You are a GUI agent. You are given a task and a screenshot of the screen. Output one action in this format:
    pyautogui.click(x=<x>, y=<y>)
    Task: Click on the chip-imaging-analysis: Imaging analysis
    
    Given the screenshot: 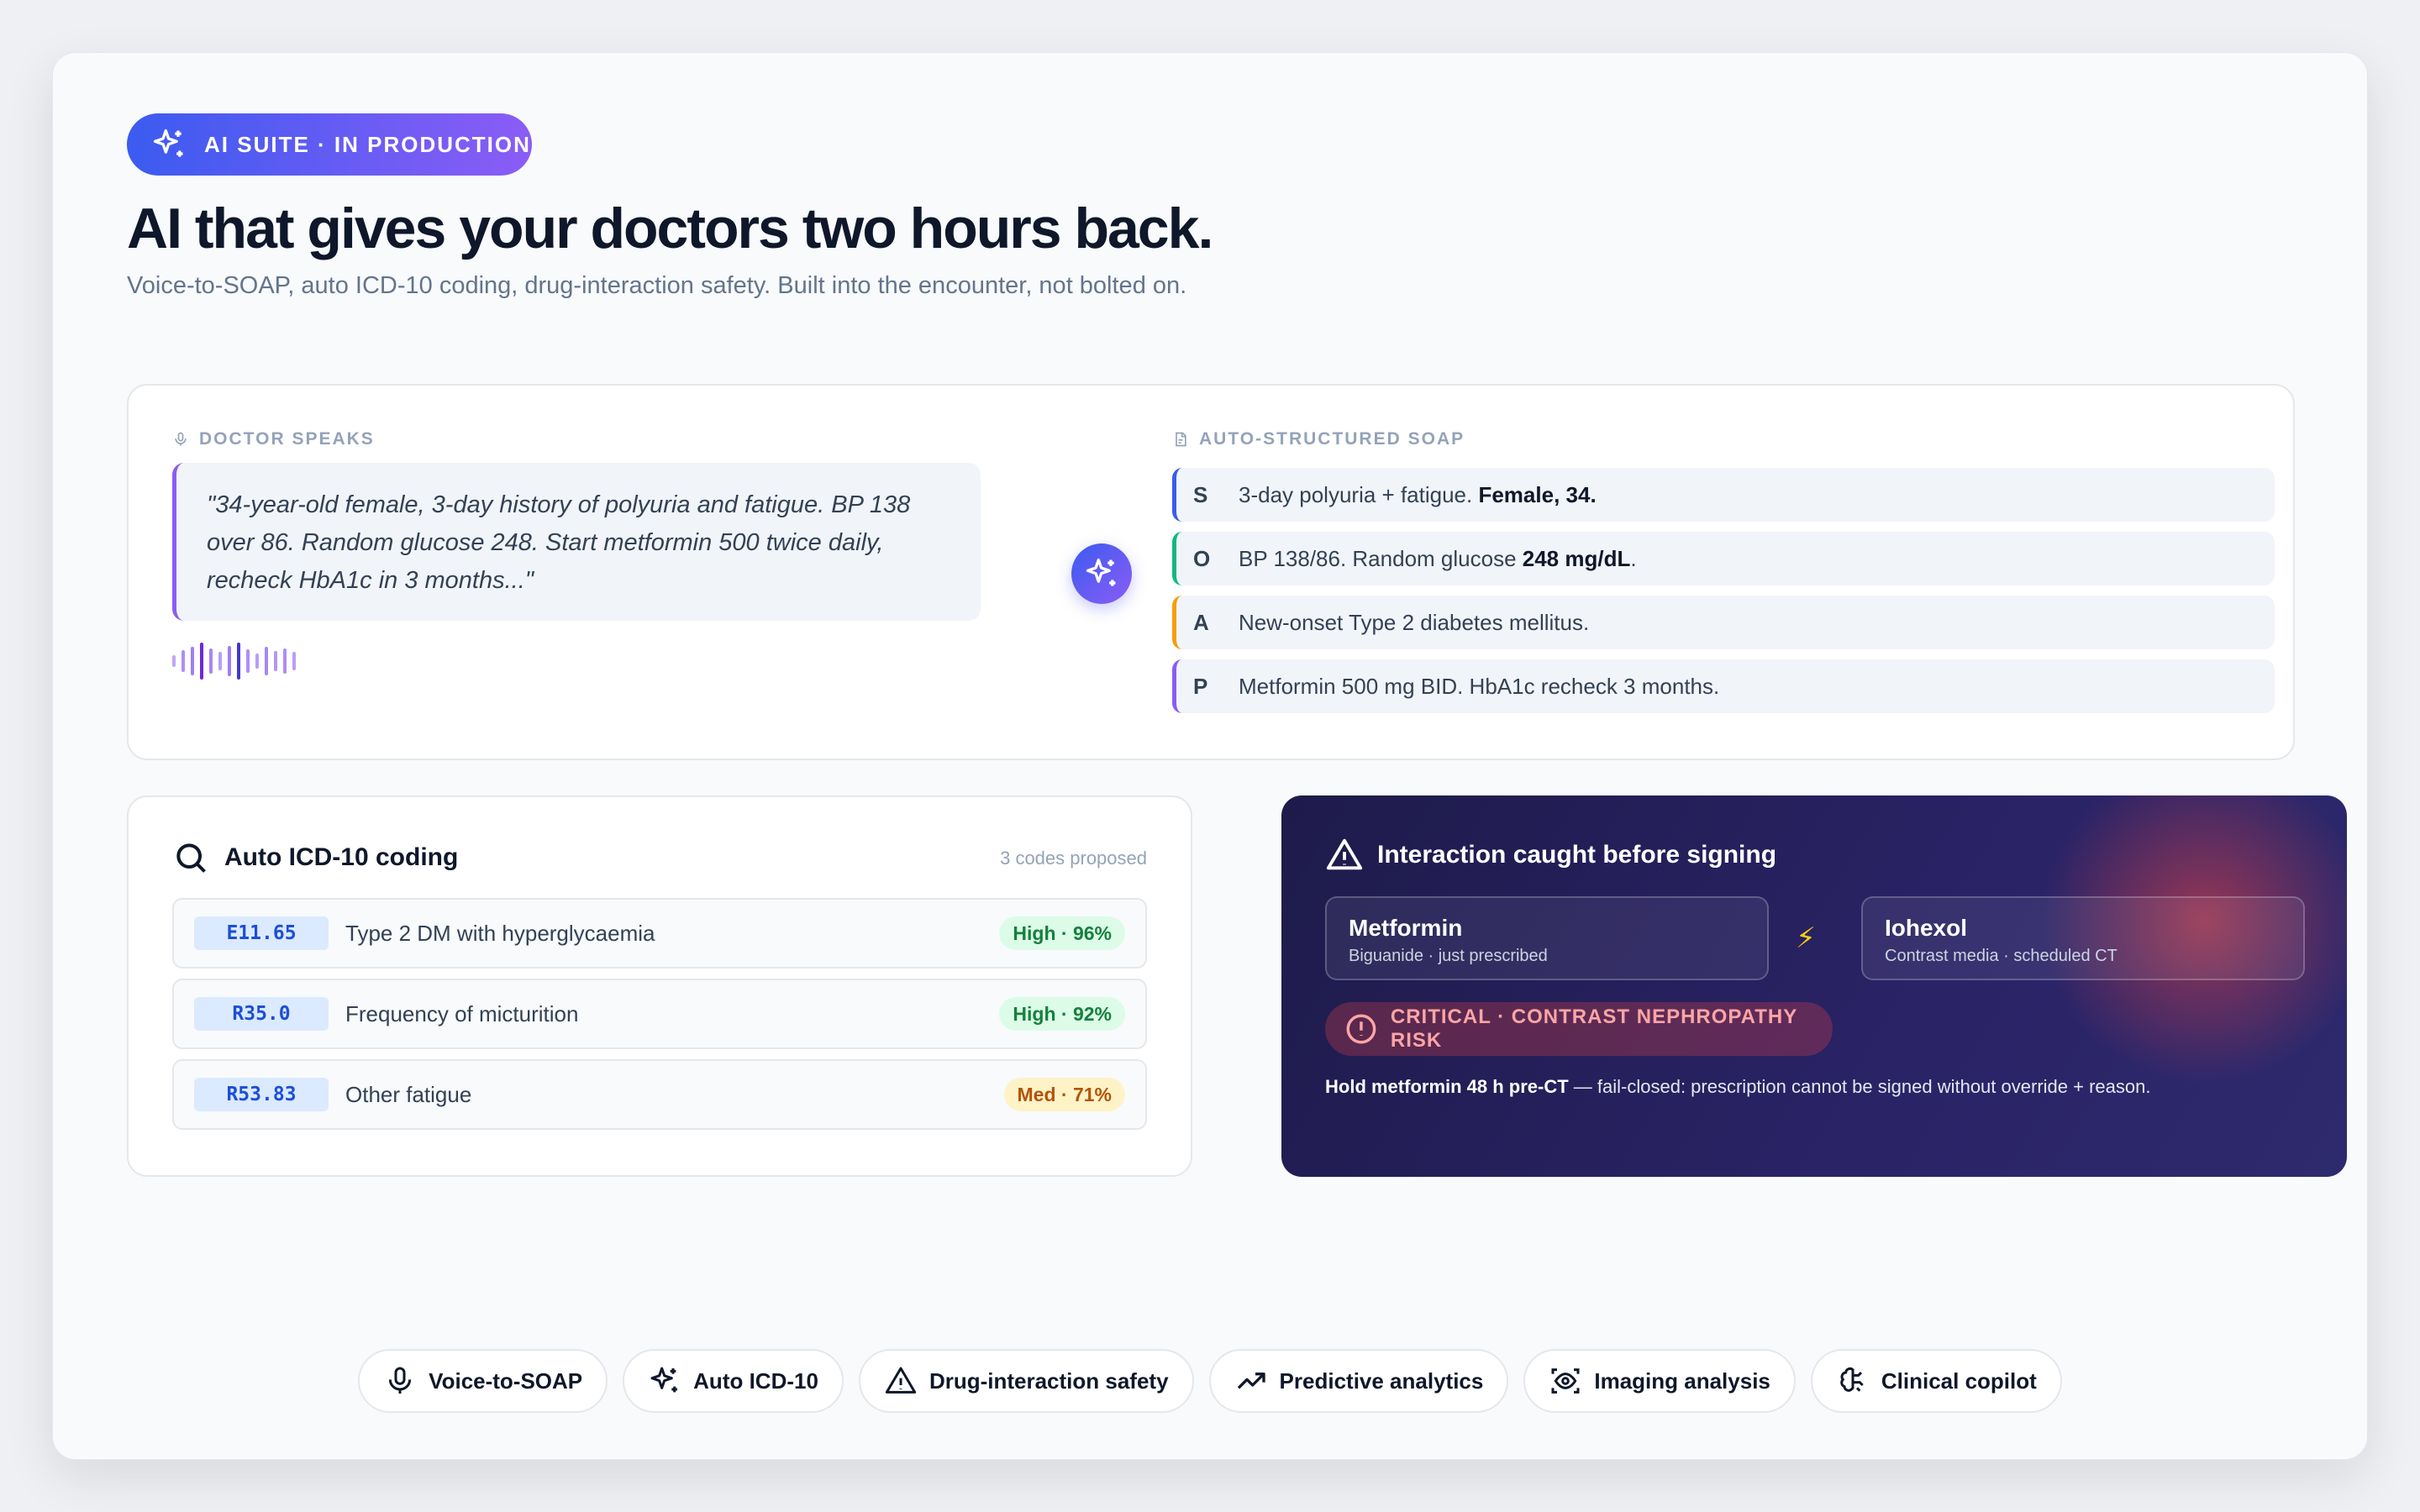 What is the action you would take?
    pyautogui.click(x=1659, y=1381)
    